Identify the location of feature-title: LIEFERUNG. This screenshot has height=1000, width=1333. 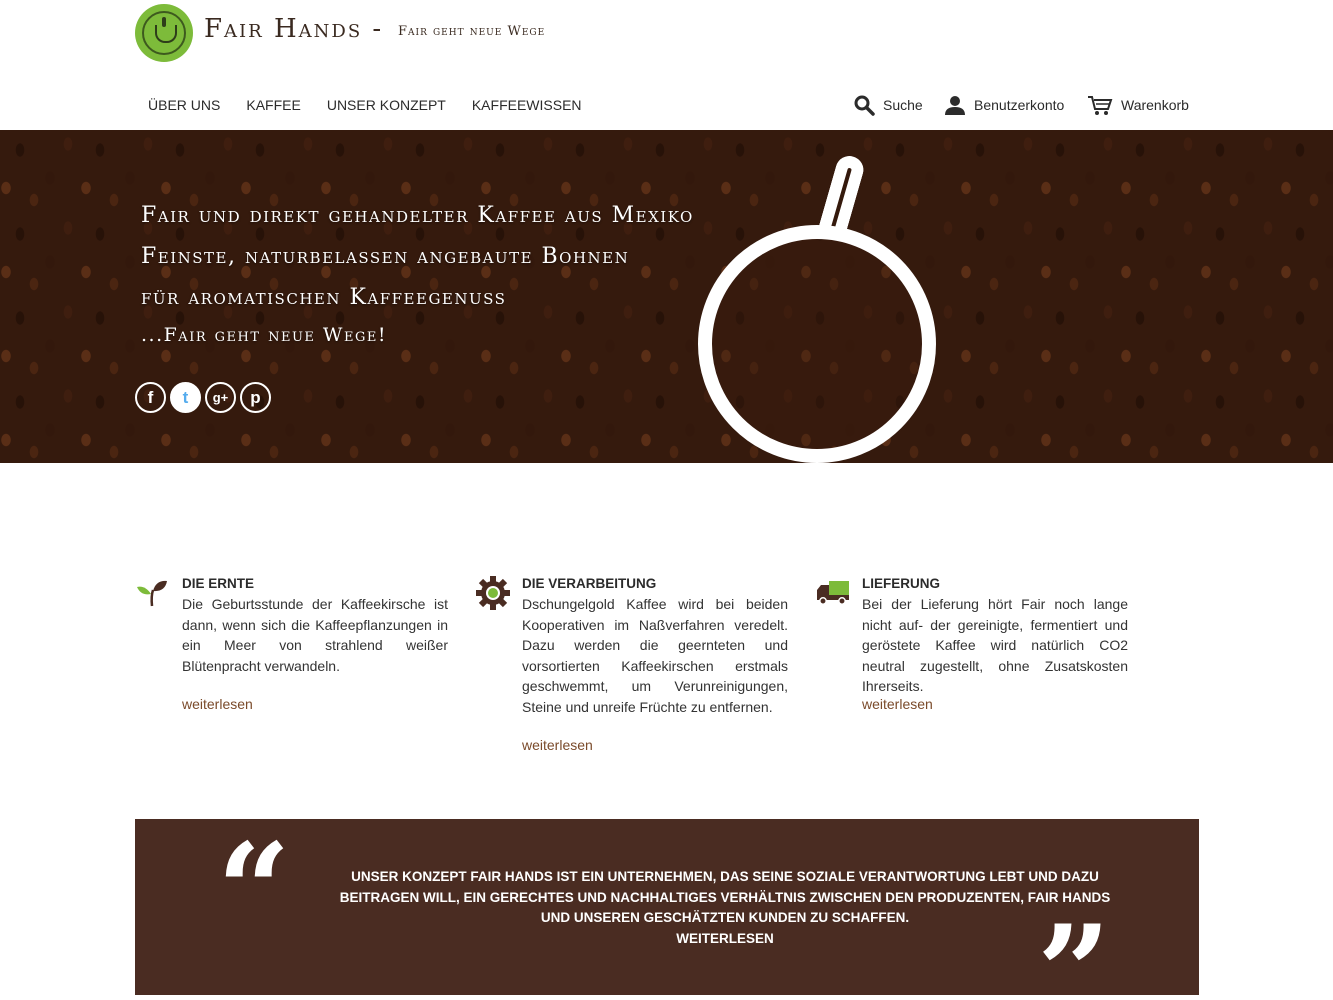
(901, 583).